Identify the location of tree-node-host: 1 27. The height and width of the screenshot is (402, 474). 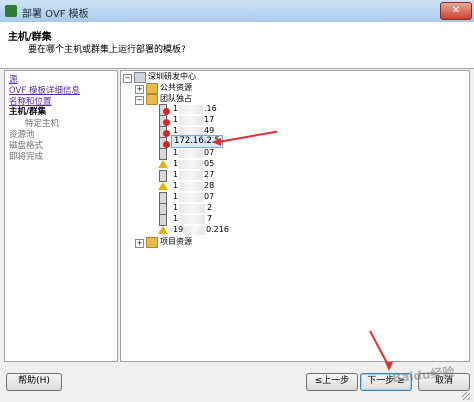
(193, 175).